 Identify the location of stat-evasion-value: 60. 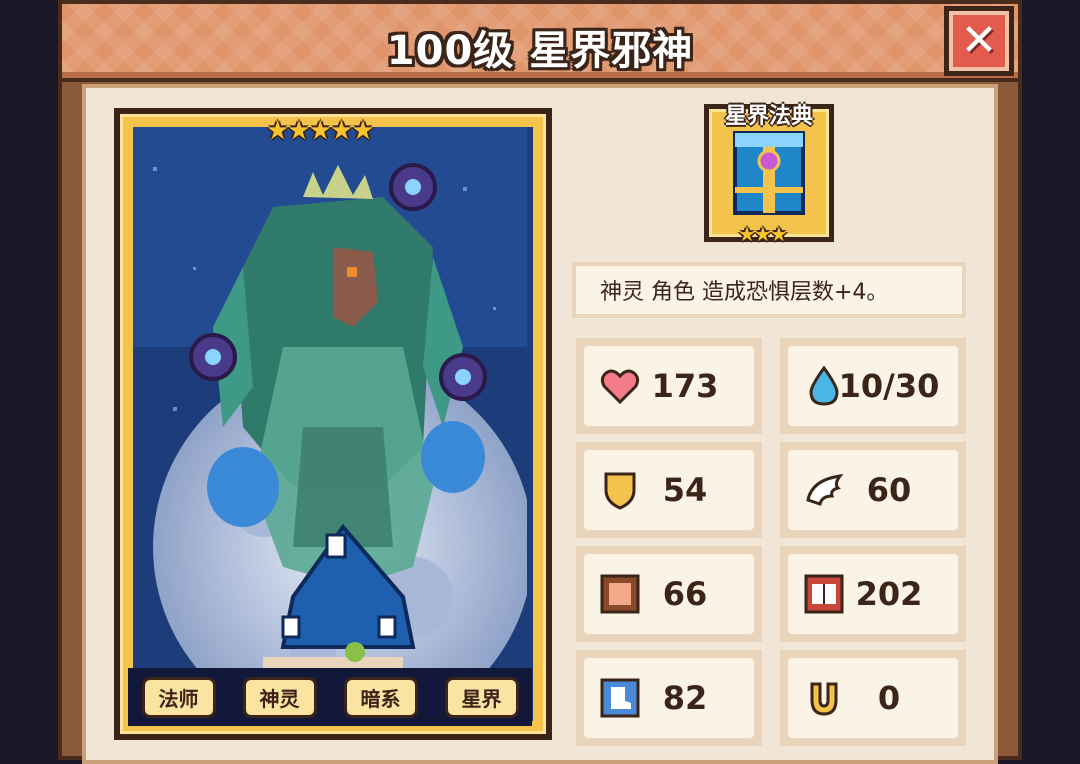
(889, 490).